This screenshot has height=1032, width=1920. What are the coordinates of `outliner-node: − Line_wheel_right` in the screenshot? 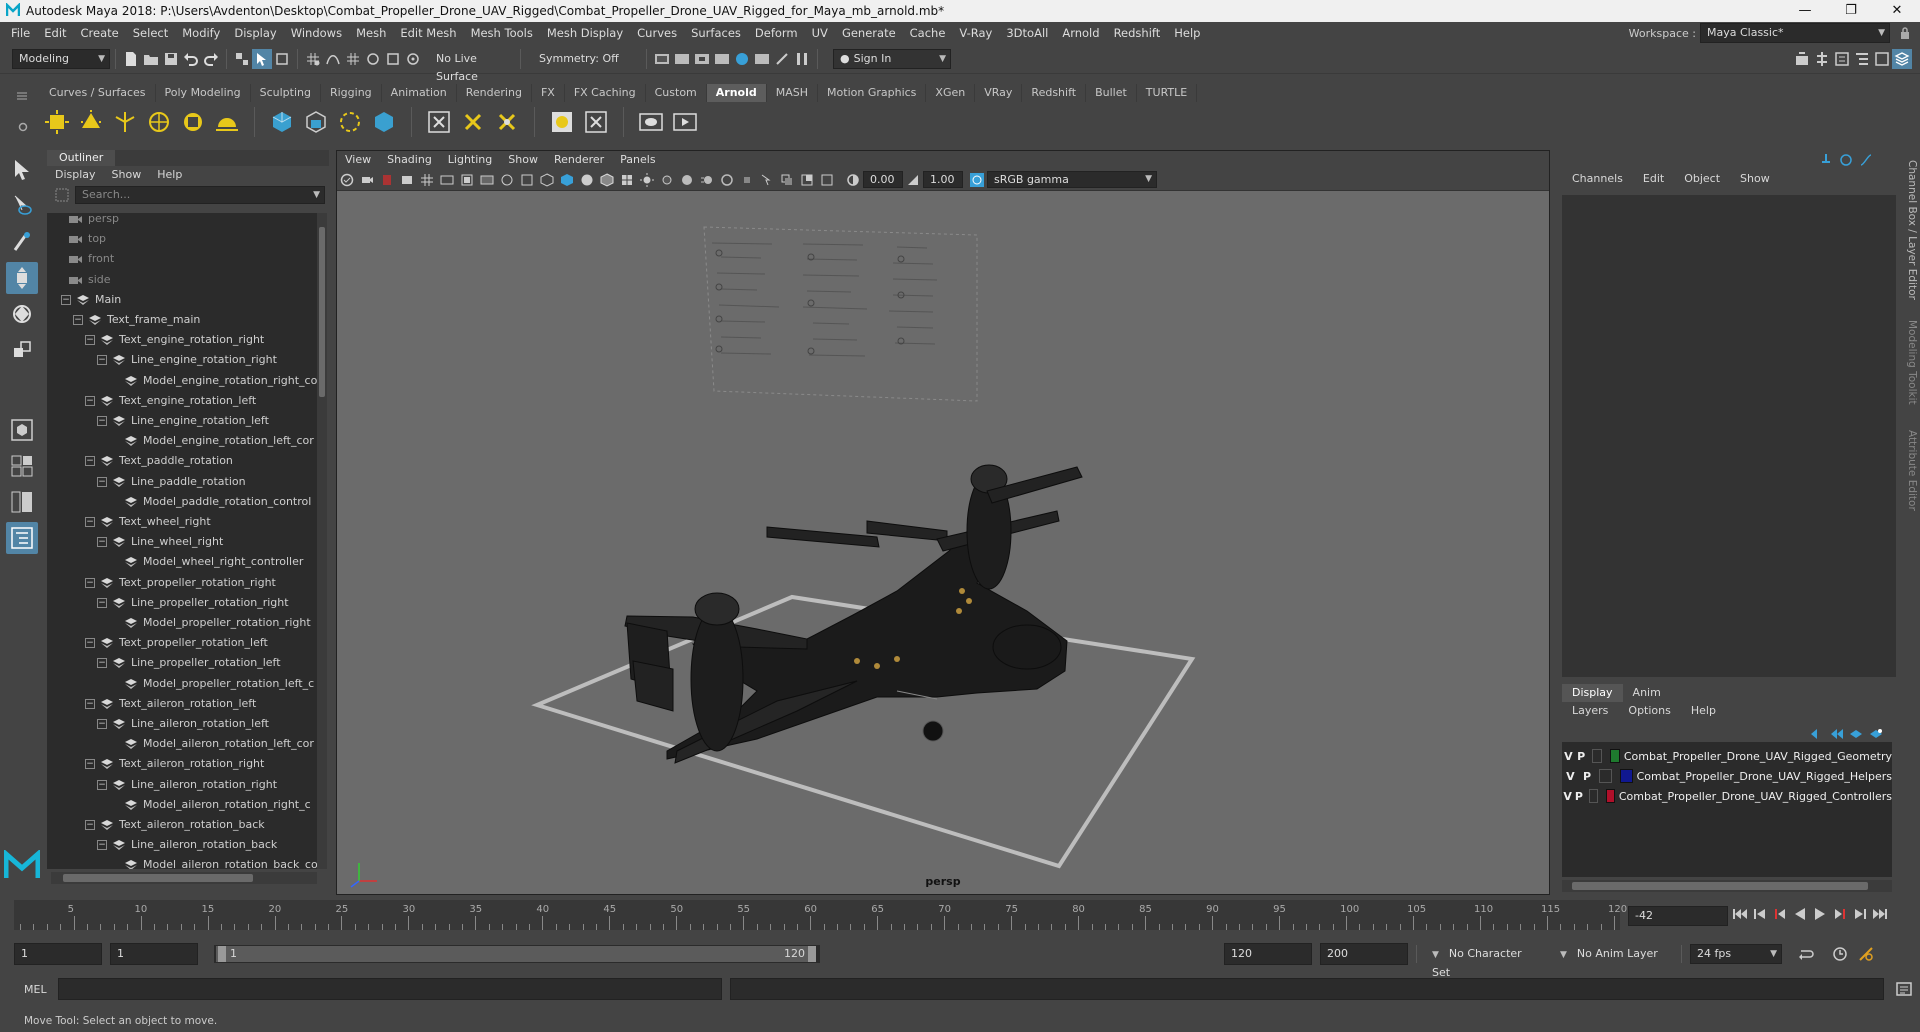 It's located at (160, 542).